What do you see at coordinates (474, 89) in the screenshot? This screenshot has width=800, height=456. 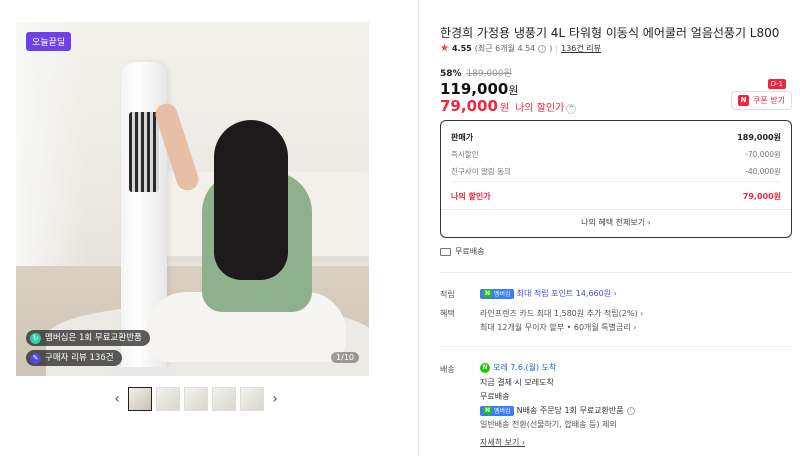 I see `sale-price-value: 119,000` at bounding box center [474, 89].